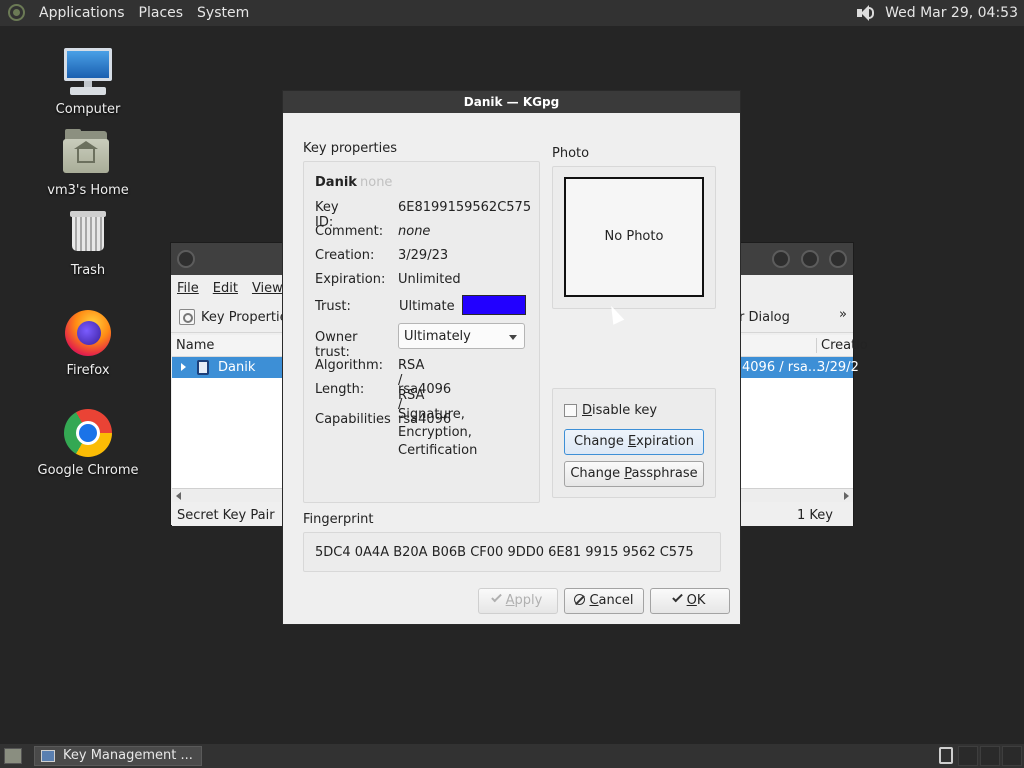 The height and width of the screenshot is (768, 1024). I want to click on apply-label: Apply, so click(524, 600).